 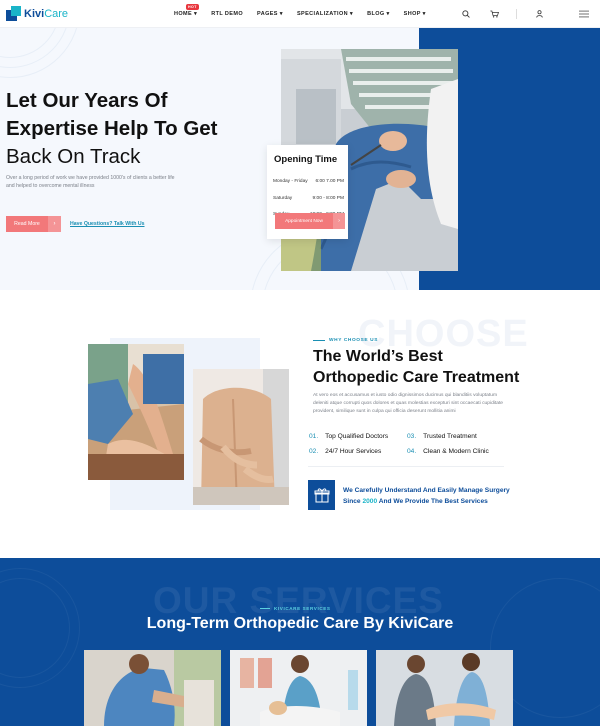 I want to click on opening-time-title: Opening Time, so click(x=306, y=159).